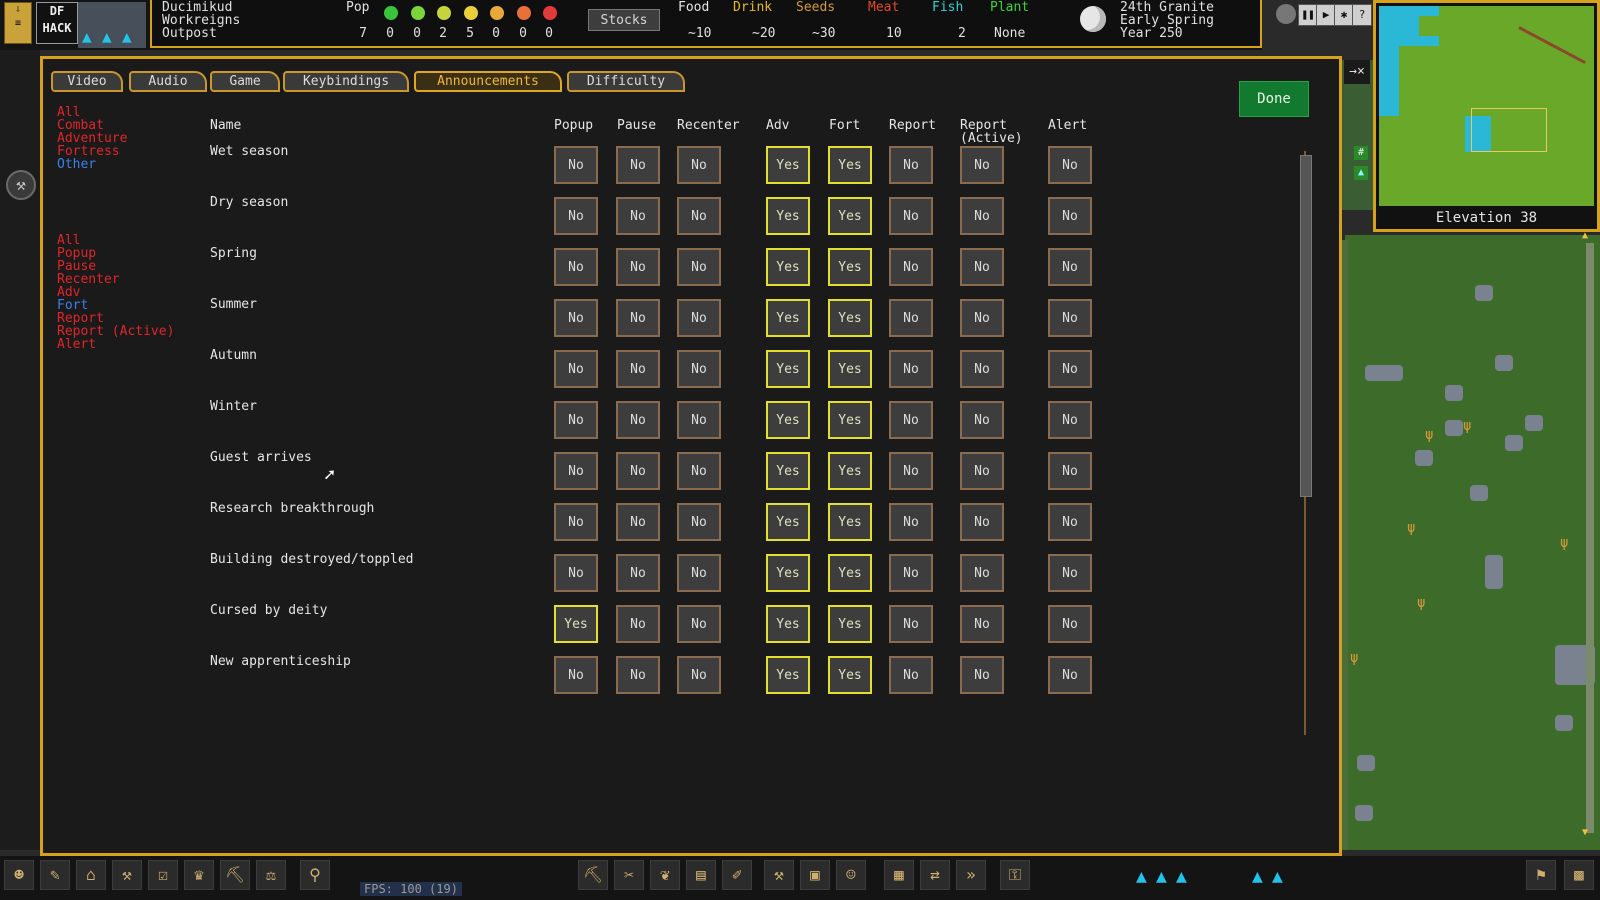 The height and width of the screenshot is (900, 1600). What do you see at coordinates (76, 164) in the screenshot?
I see `filter-other: Other` at bounding box center [76, 164].